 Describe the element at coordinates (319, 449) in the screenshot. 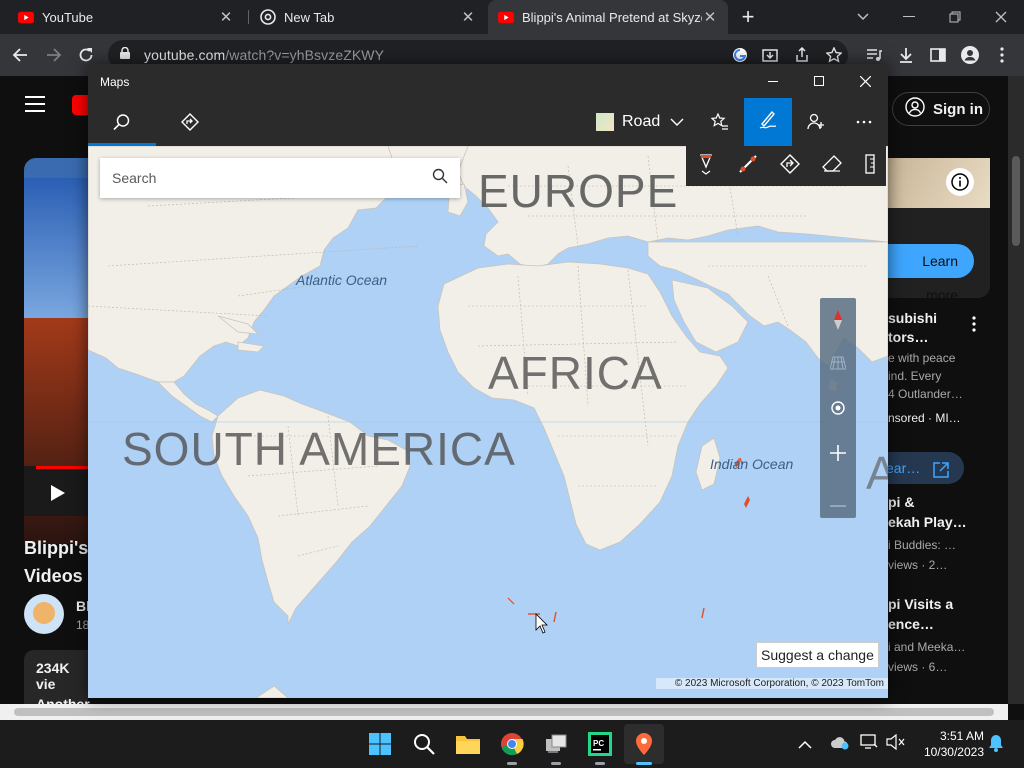

I see `label-south-america: SOUTH AMERICA` at that location.